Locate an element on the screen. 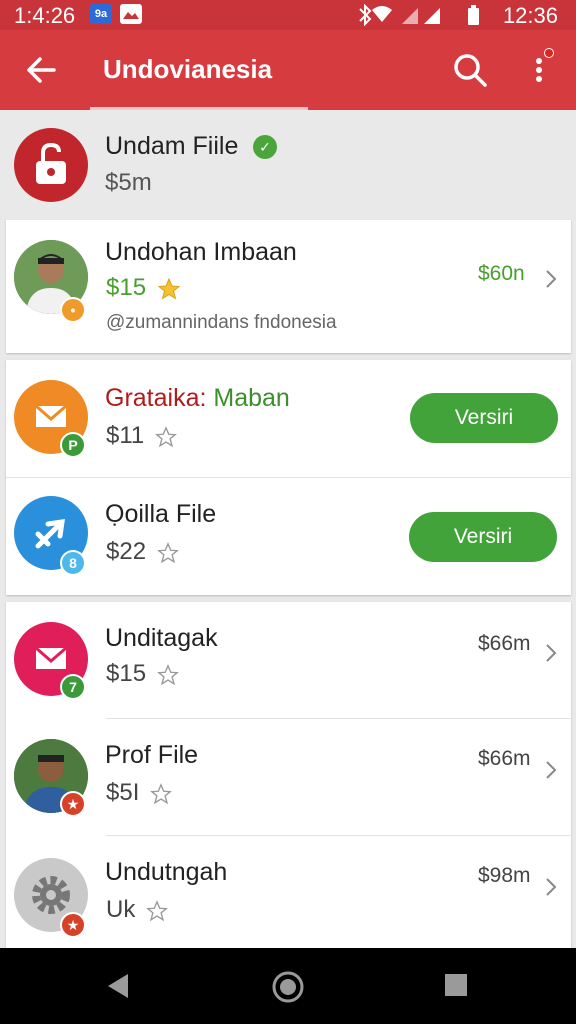 The image size is (576, 1024). list-item: Undam Fiile ✓ $5m is located at coordinates (288, 165).